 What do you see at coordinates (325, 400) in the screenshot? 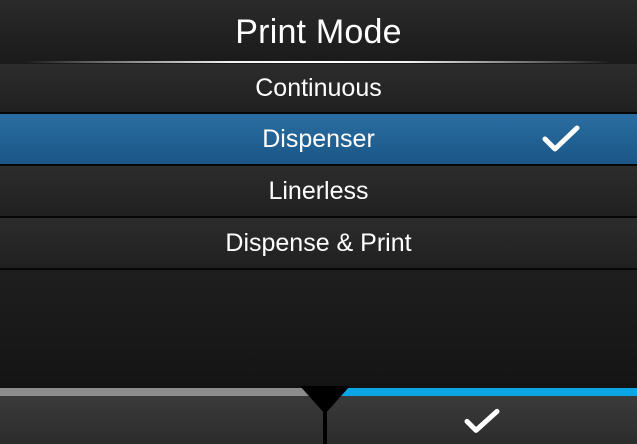
I see `soft-key-pointer` at bounding box center [325, 400].